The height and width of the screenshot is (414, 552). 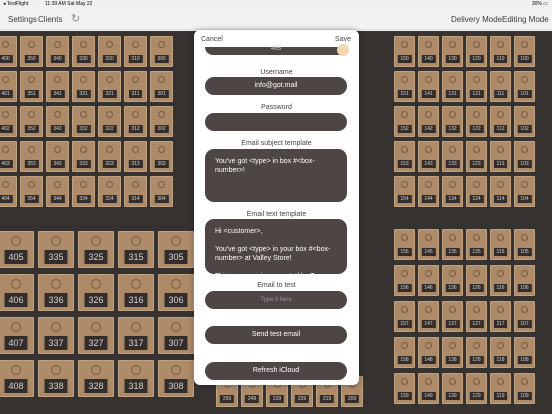 I want to click on clients-button: Clients, so click(x=50, y=19).